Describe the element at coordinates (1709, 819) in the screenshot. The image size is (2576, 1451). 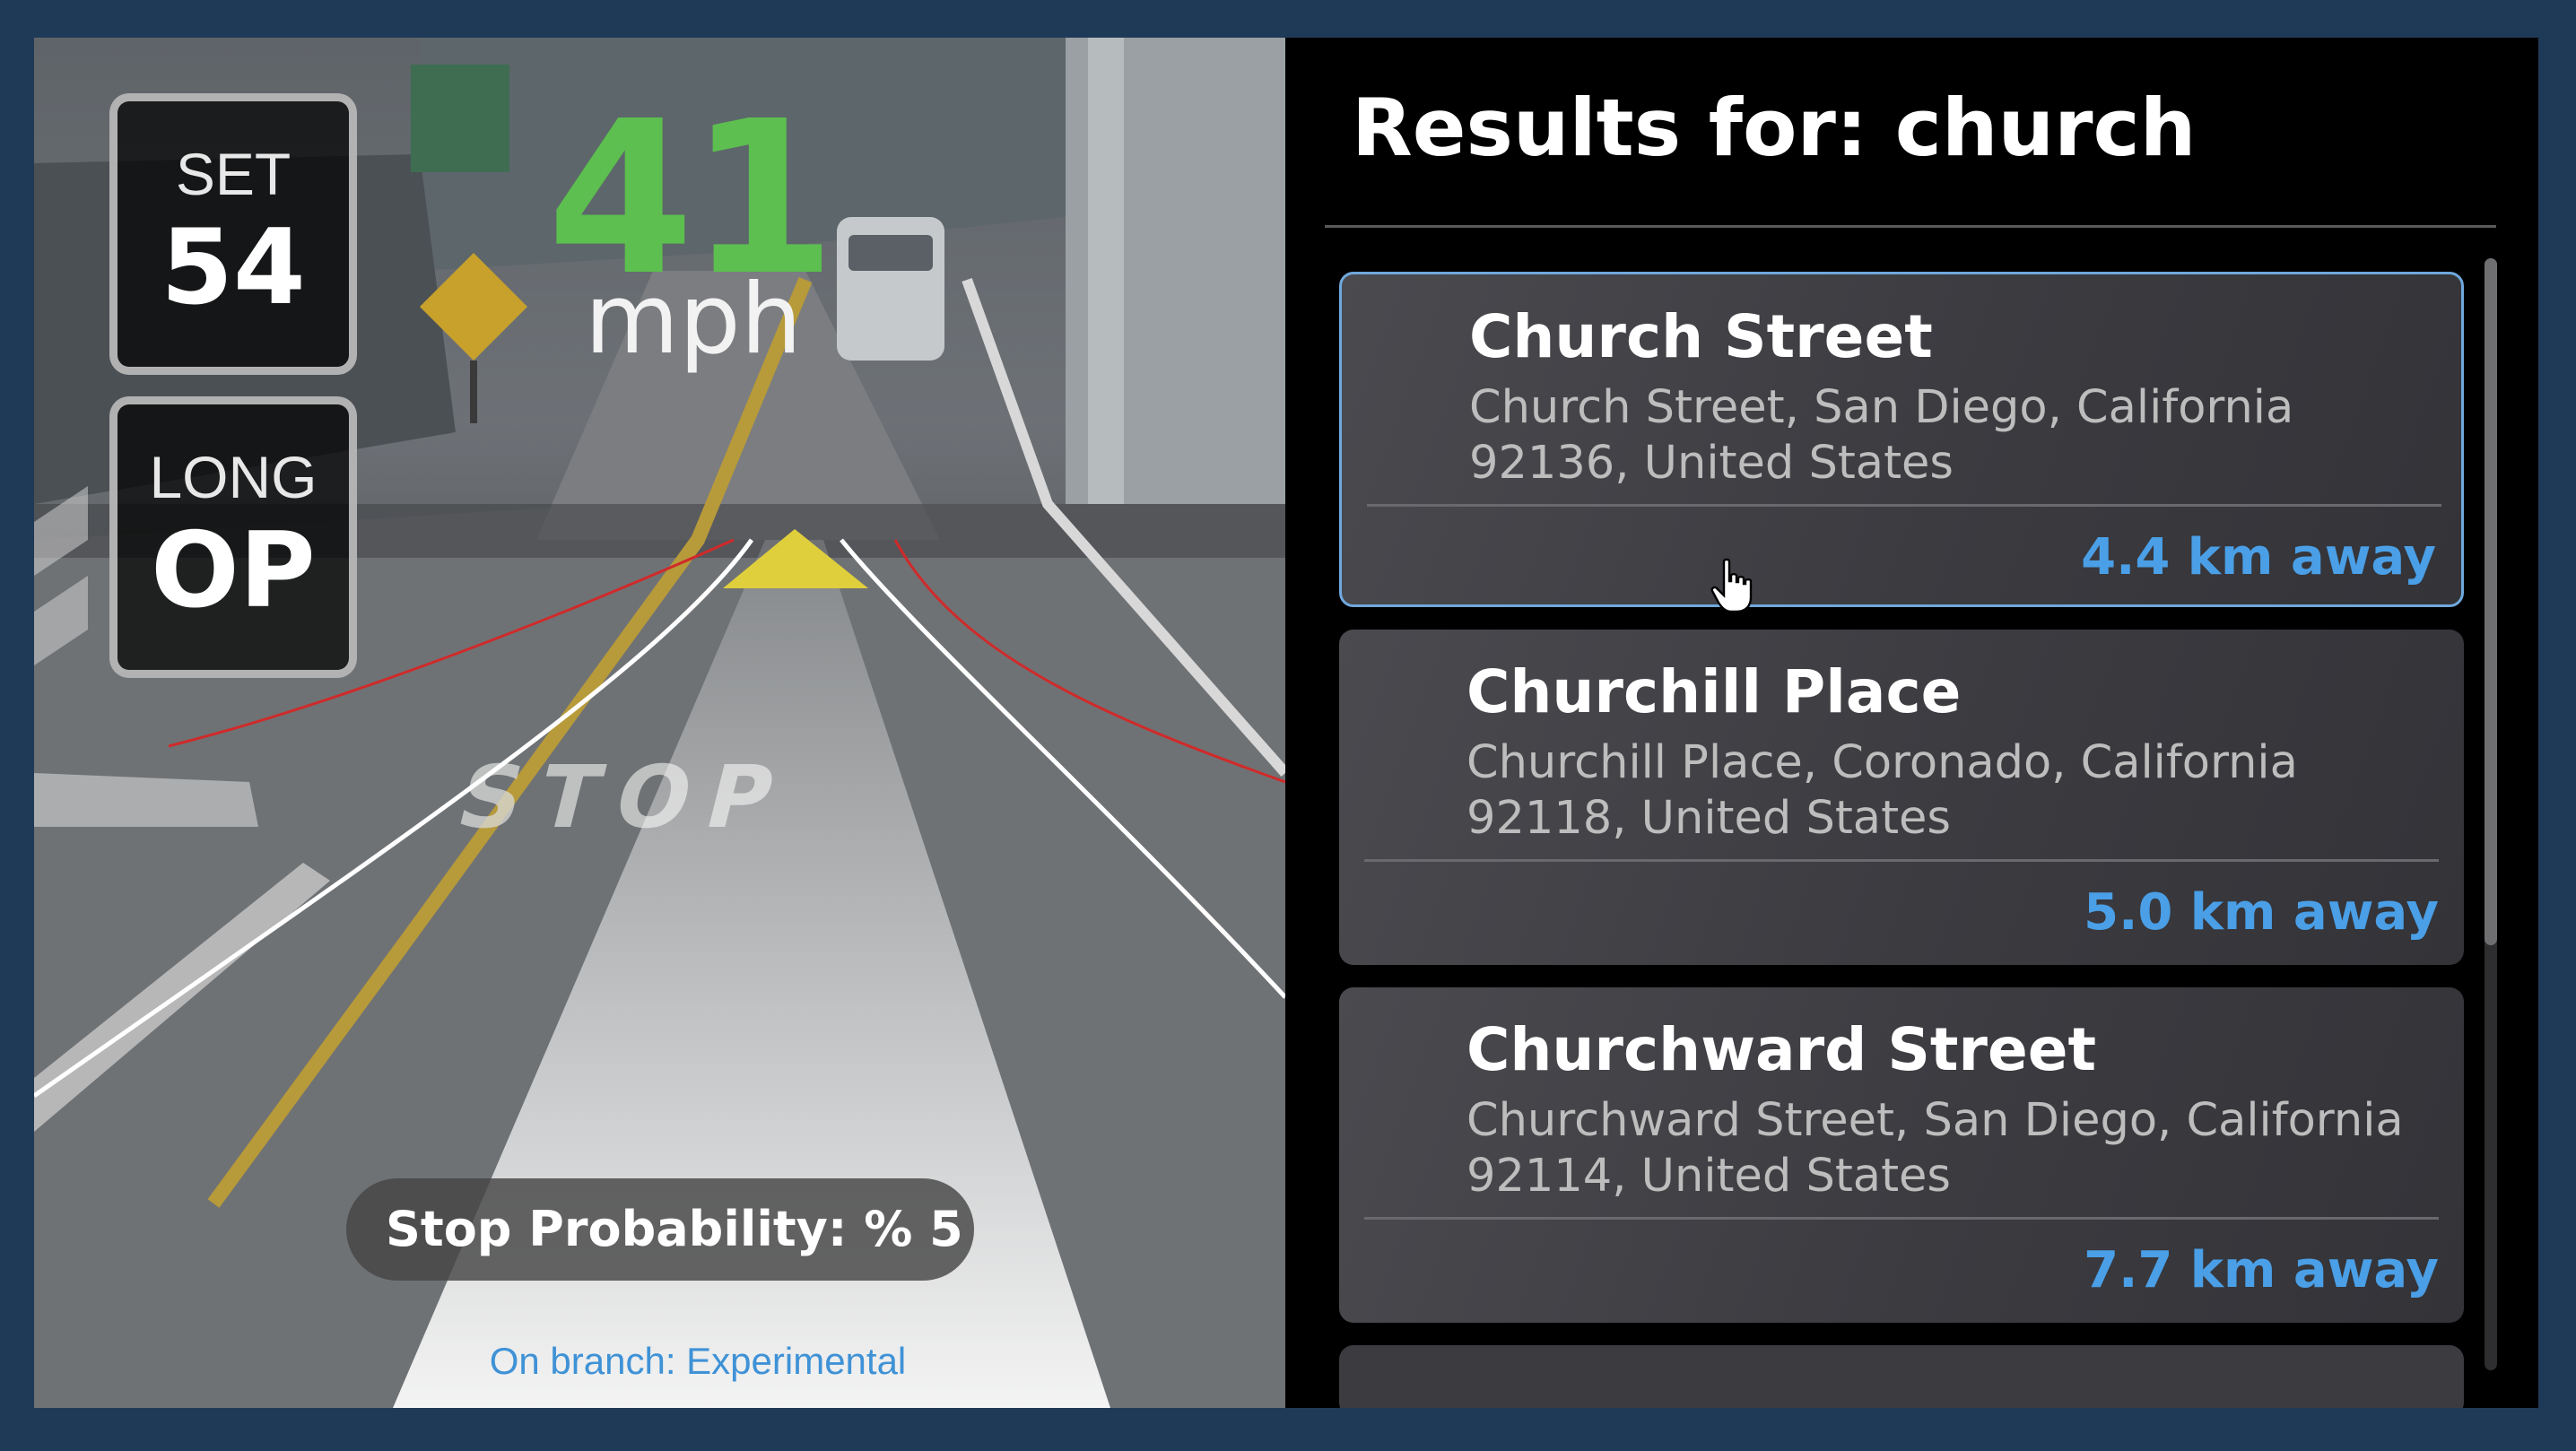
I see `result-address-line2: 92118, United States` at that location.